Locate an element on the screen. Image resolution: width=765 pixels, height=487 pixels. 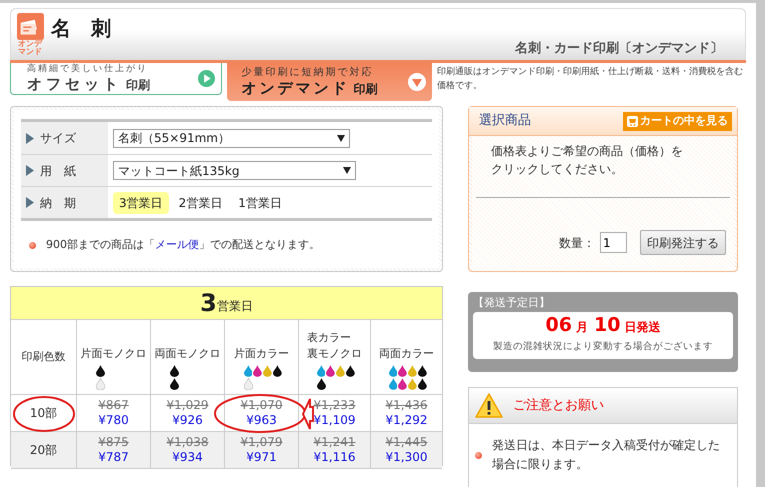
column-header: 両面カラー is located at coordinates (406, 354).